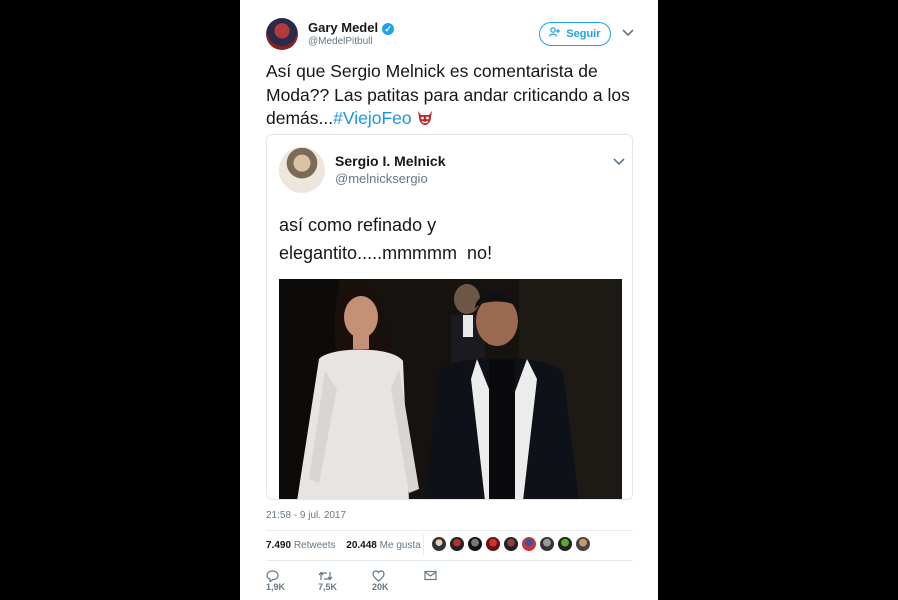 The image size is (898, 600). What do you see at coordinates (306, 515) in the screenshot?
I see `tweet-timestamp: 21:58 - 9 jul. 2017` at bounding box center [306, 515].